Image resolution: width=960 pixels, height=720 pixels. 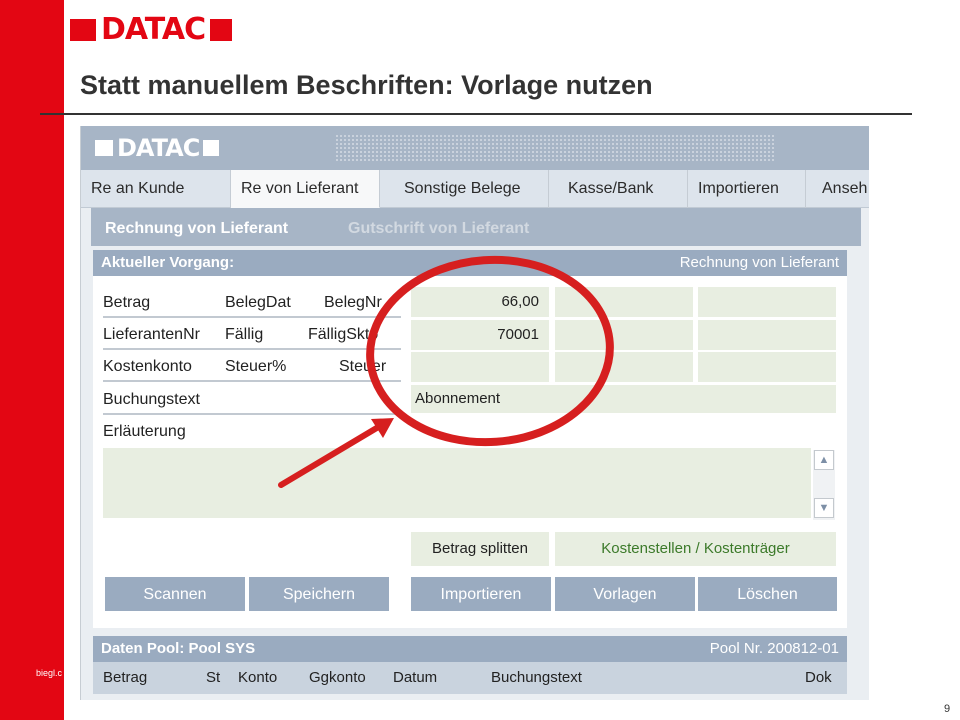 What do you see at coordinates (175, 594) in the screenshot?
I see `scannen-button: Scannen` at bounding box center [175, 594].